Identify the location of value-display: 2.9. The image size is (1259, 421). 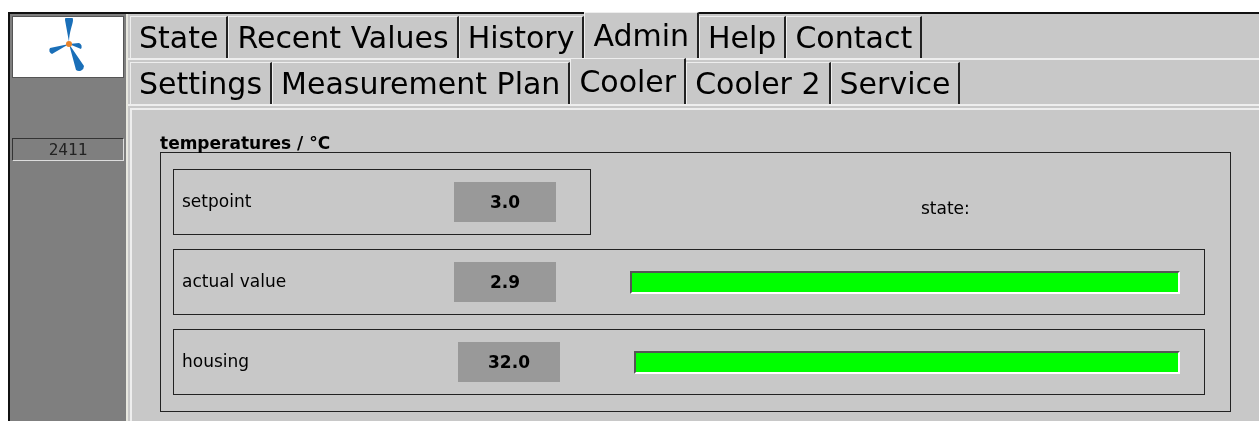
(505, 282).